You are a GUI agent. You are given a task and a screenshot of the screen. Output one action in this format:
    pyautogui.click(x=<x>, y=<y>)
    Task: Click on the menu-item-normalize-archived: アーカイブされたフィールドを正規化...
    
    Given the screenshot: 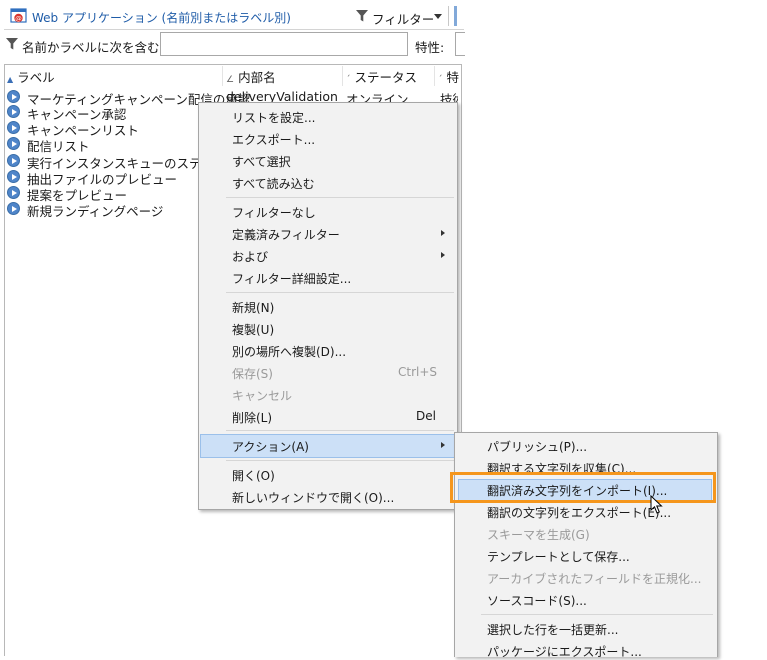 What is the action you would take?
    pyautogui.click(x=594, y=579)
    